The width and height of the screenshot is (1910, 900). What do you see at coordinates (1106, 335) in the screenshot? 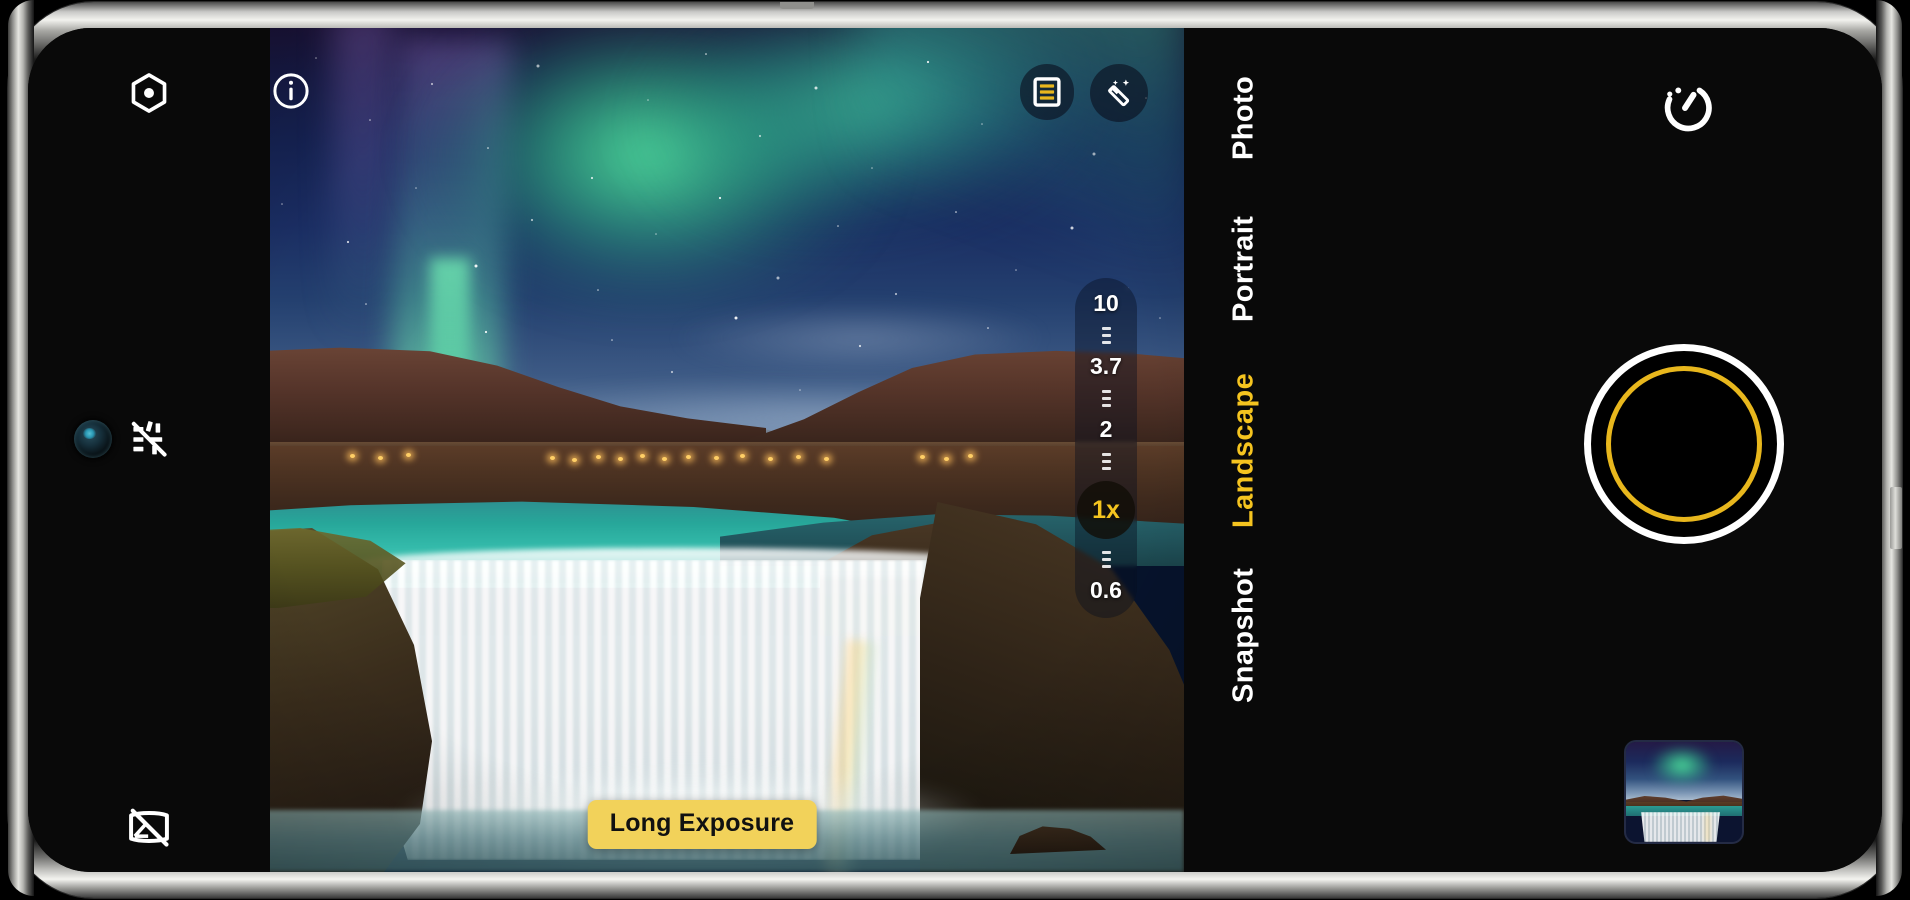
I see `zoom-ticks-a` at bounding box center [1106, 335].